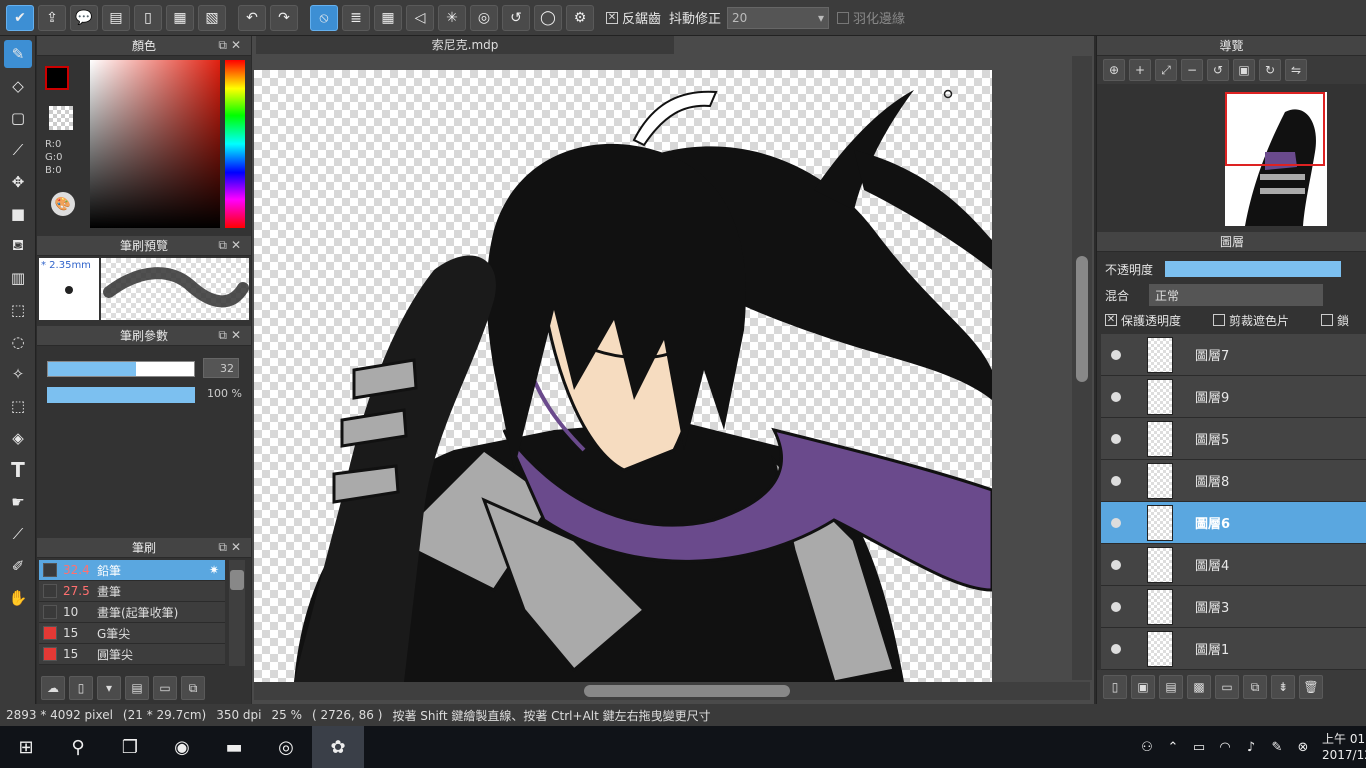 Image resolution: width=1366 pixels, height=768 pixels. What do you see at coordinates (356, 17) in the screenshot?
I see `parallel-snap-icon: ≣` at bounding box center [356, 17].